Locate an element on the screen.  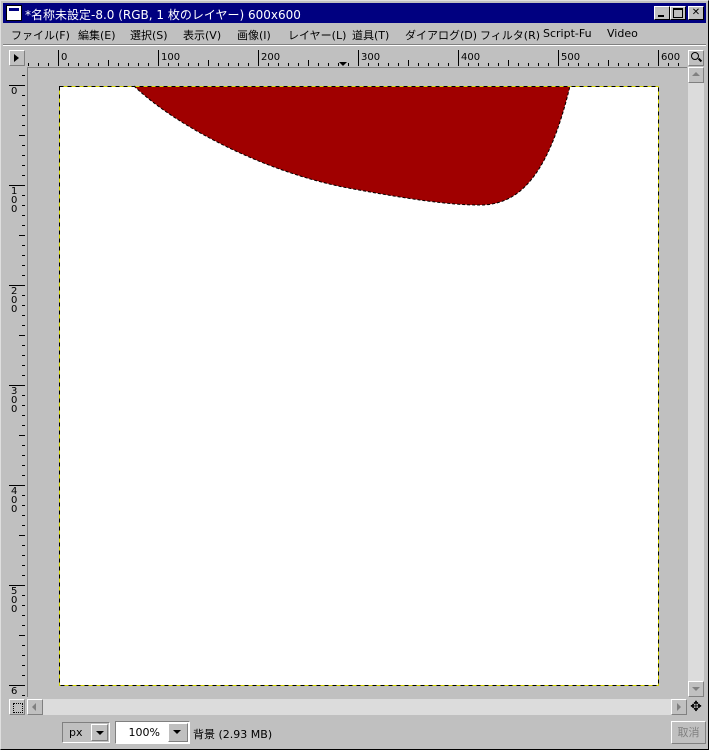
menu-file: ファイル(F) is located at coordinates (40, 35).